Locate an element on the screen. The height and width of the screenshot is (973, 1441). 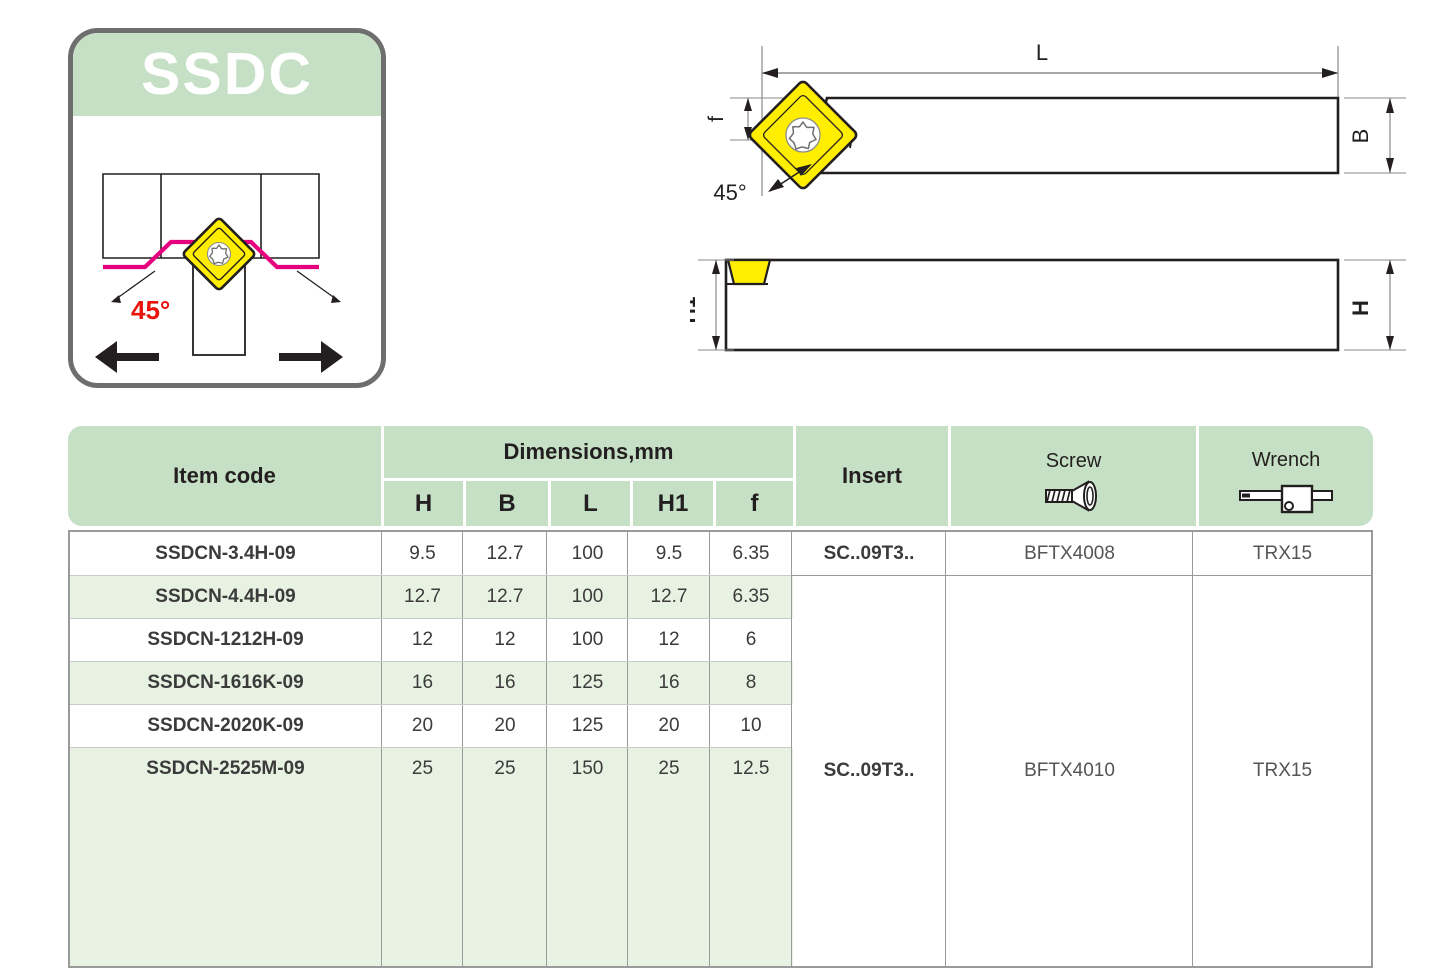
cell-insert-merged: SC..09T3.. is located at coordinates (869, 771).